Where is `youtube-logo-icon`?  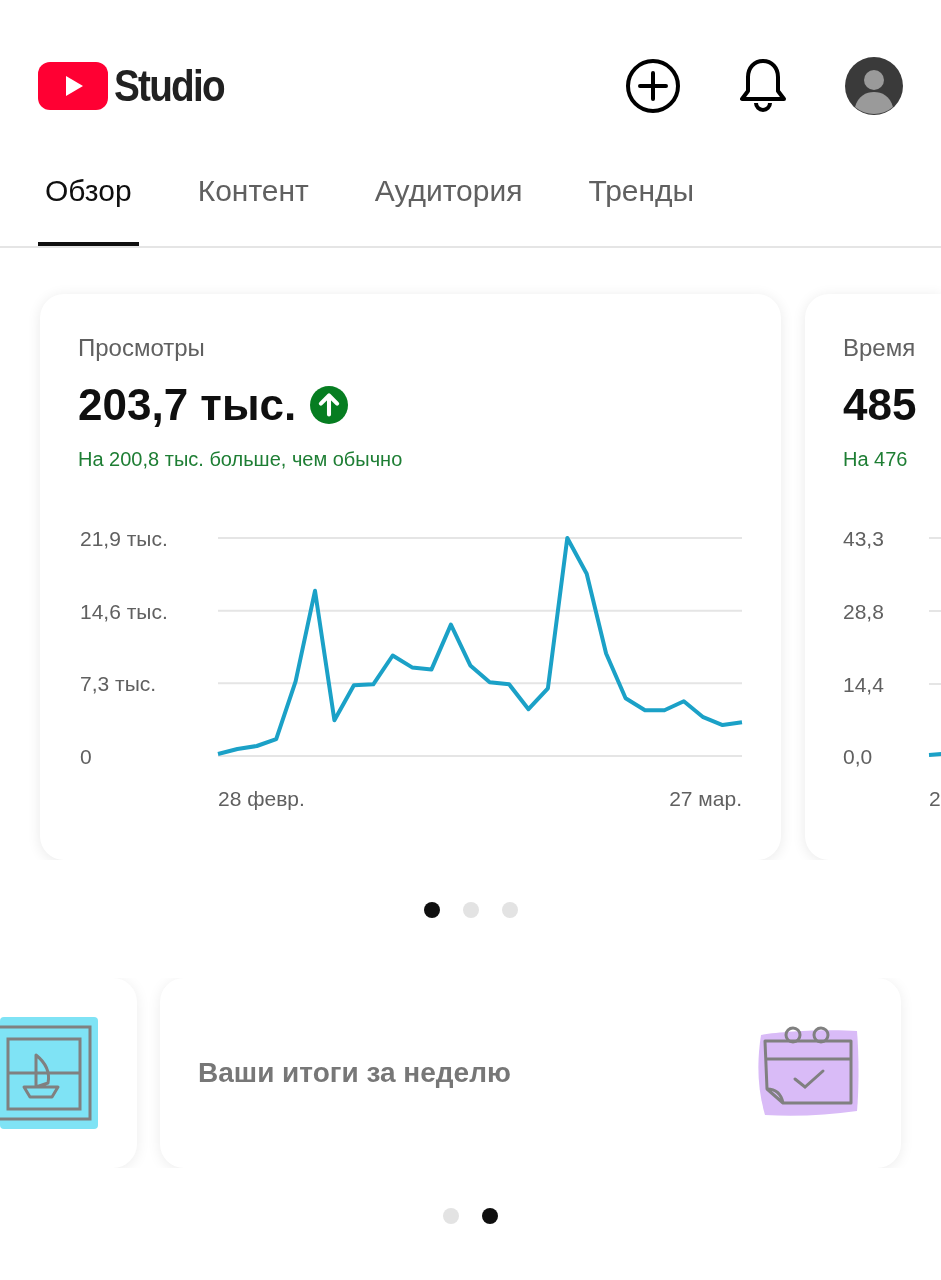 youtube-logo-icon is located at coordinates (73, 86).